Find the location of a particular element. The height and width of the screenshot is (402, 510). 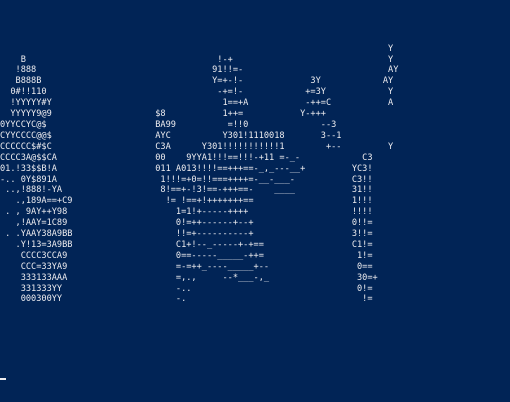

console-line: 000300YY -. != is located at coordinates (186, 299).